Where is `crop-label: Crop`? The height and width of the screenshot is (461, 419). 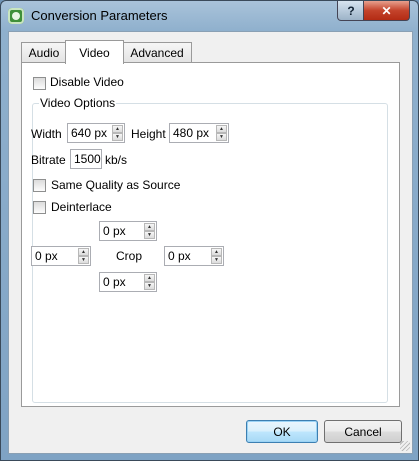
crop-label: Crop is located at coordinates (129, 256).